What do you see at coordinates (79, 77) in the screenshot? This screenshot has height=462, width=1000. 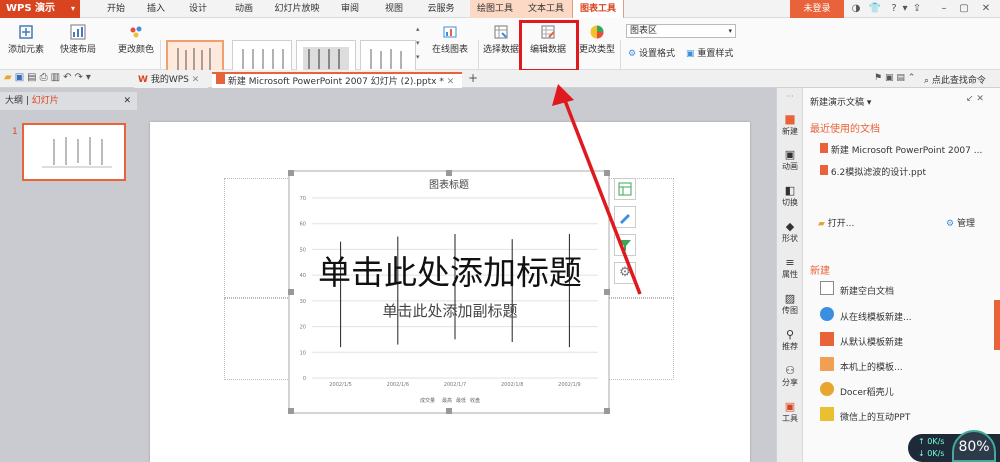 I see `redo-icon: ↷` at bounding box center [79, 77].